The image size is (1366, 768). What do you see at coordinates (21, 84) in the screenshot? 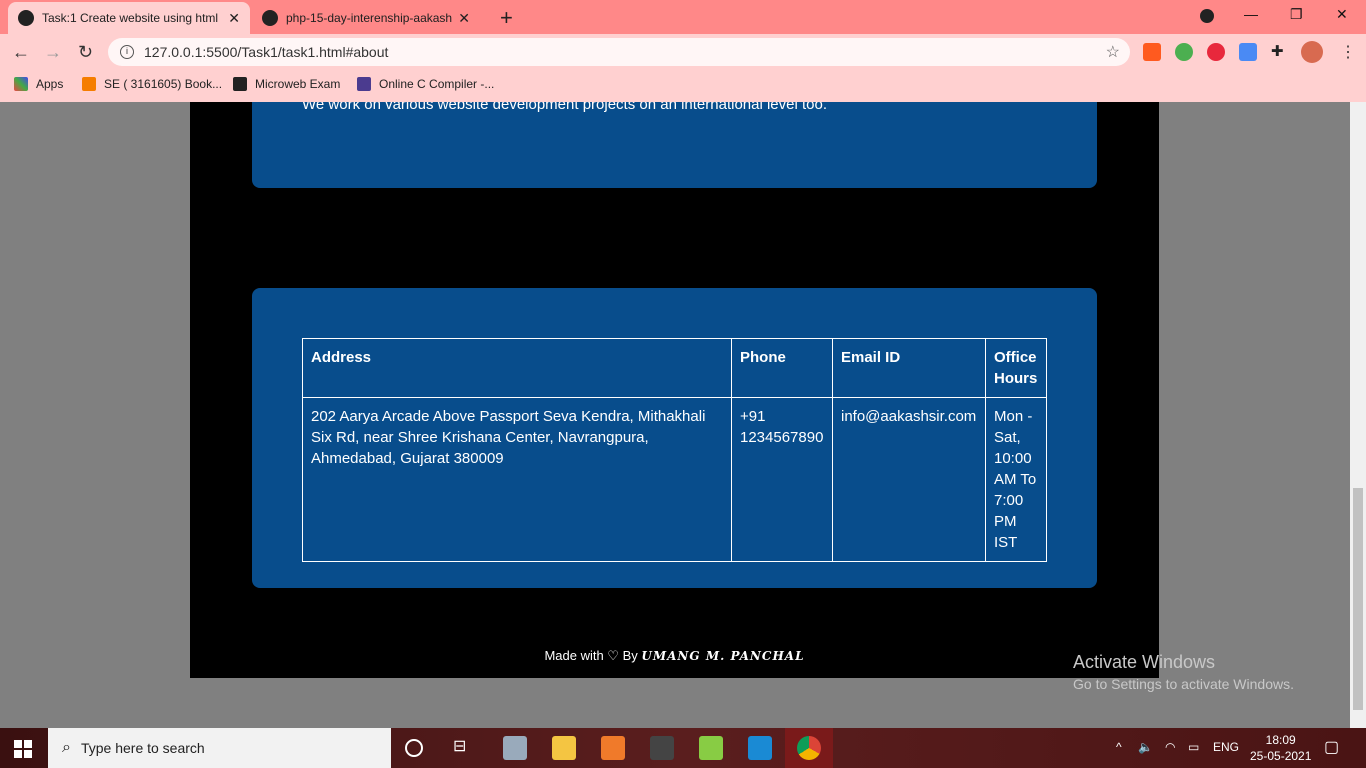
I see `apps-grid-icon` at bounding box center [21, 84].